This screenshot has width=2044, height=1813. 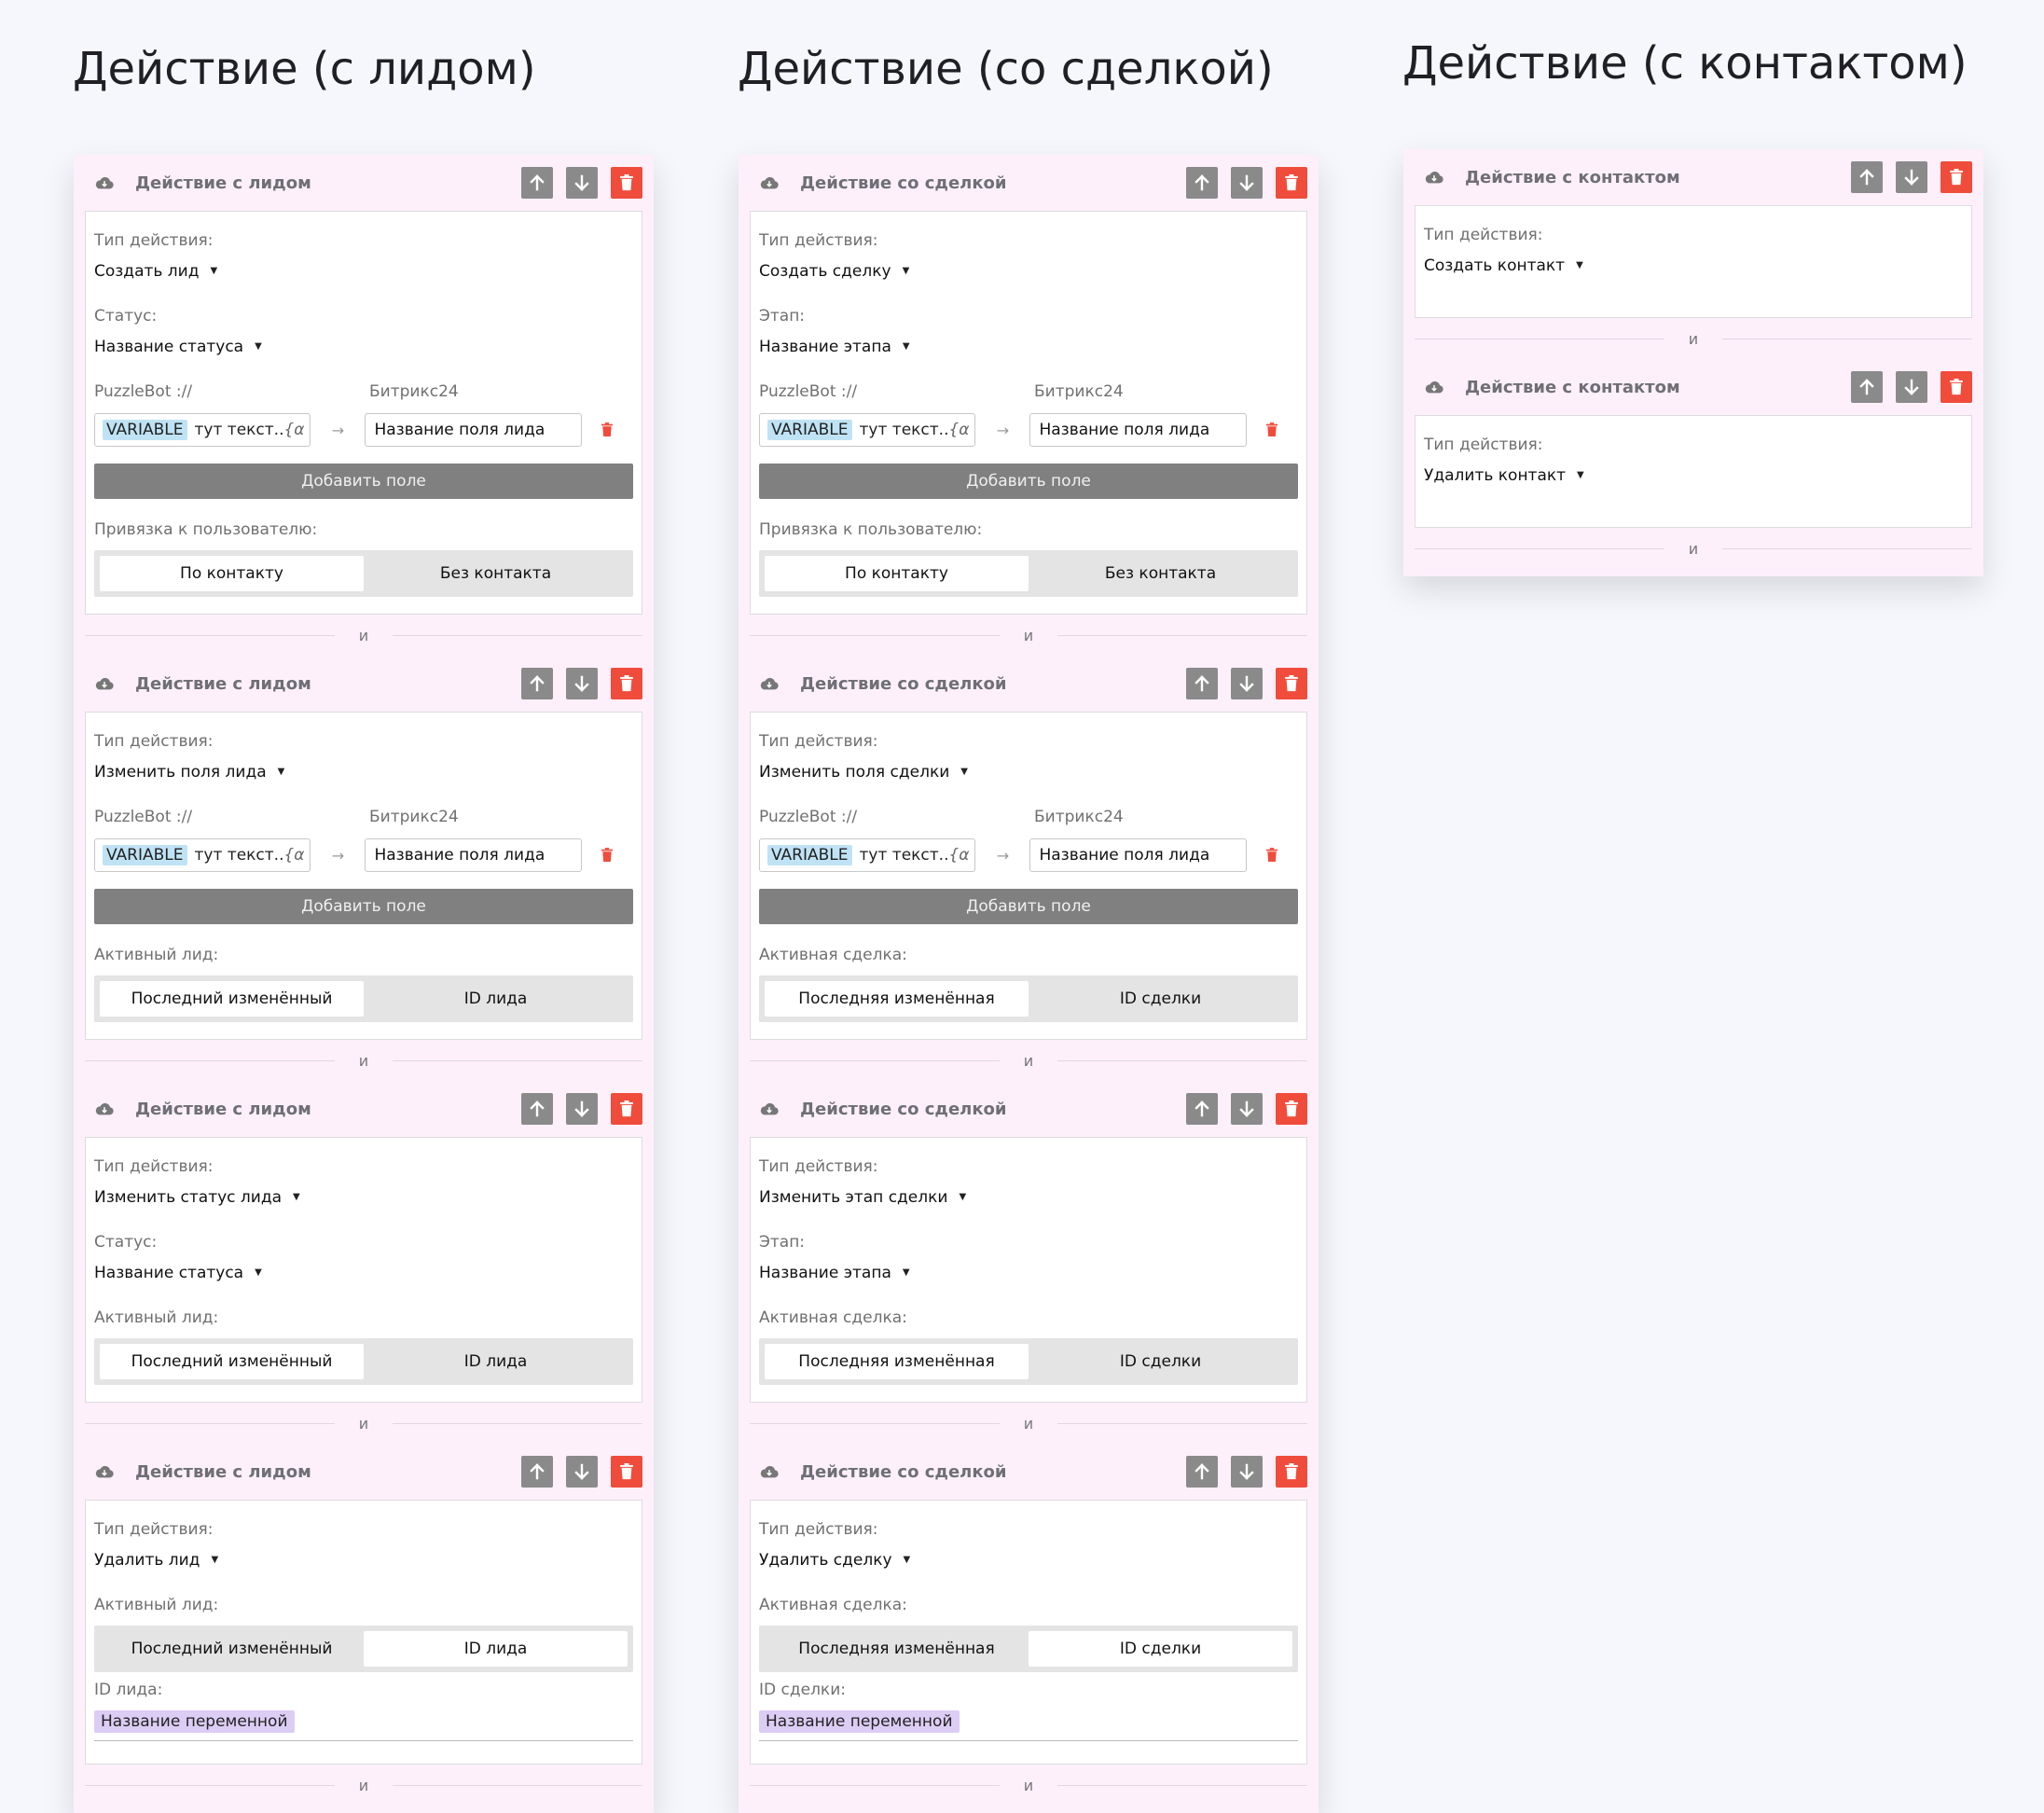 I want to click on field-label: Этап:, so click(x=782, y=1242).